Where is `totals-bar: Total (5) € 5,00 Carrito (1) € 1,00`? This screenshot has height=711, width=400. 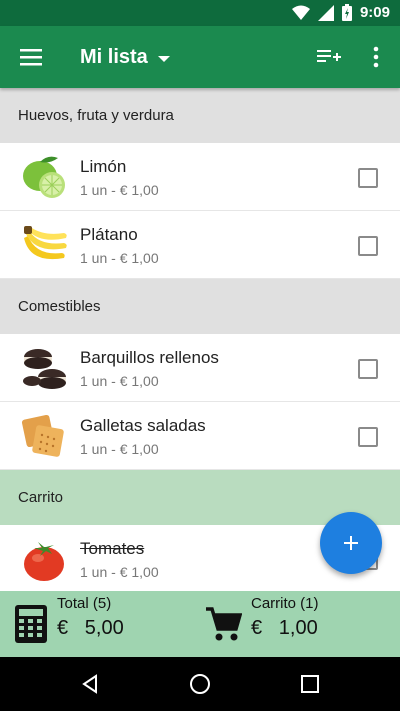 totals-bar: Total (5) € 5,00 Carrito (1) € 1,00 is located at coordinates (200, 624).